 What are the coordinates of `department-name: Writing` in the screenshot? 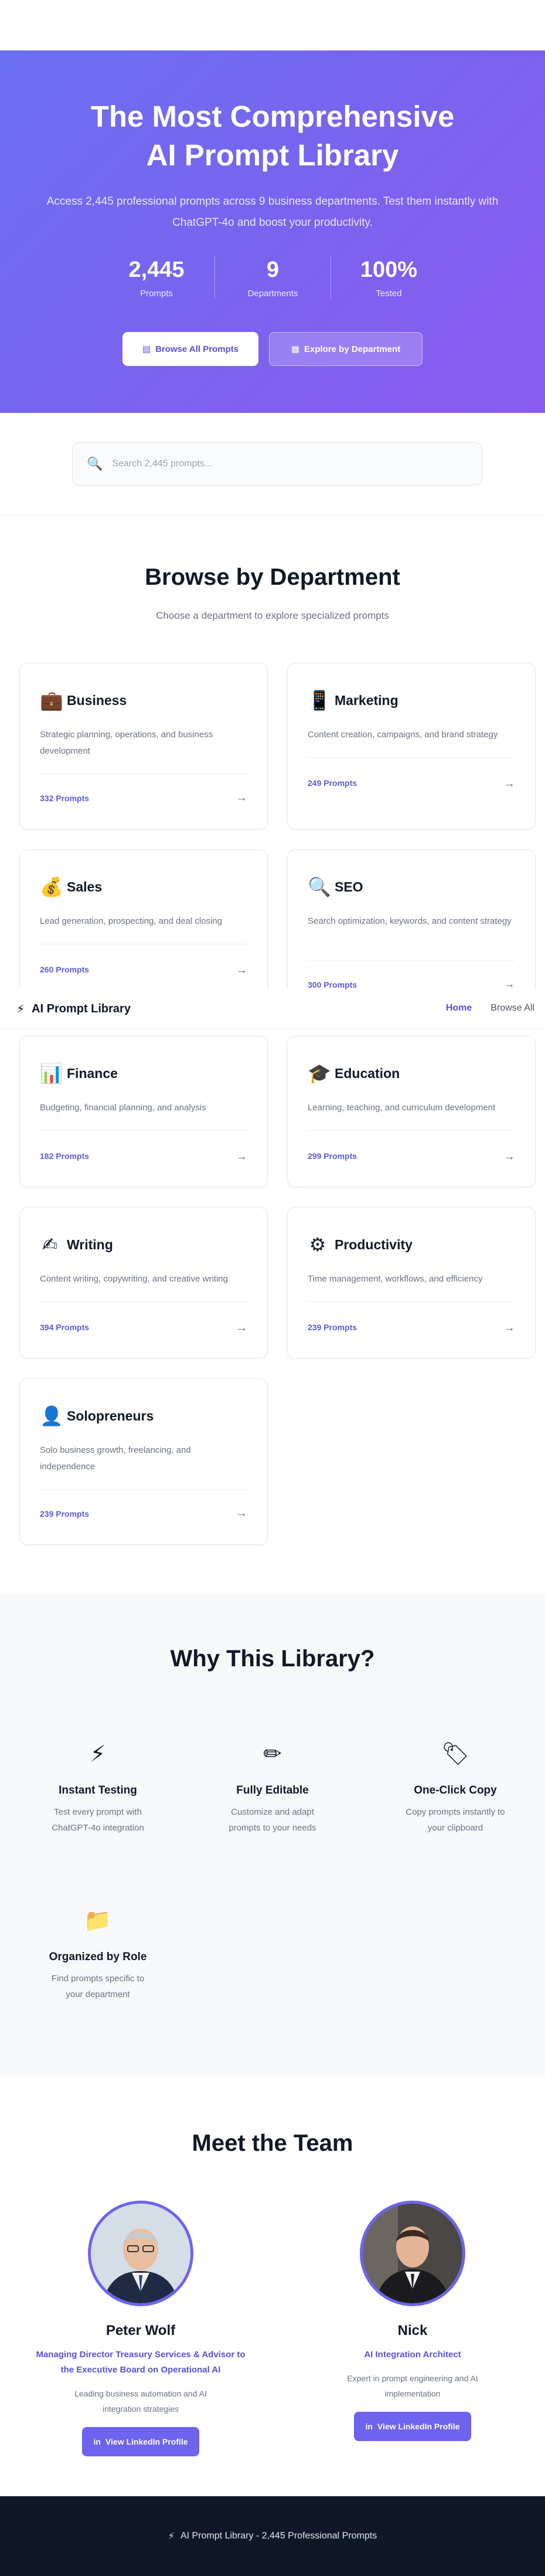 It's located at (90, 1244).